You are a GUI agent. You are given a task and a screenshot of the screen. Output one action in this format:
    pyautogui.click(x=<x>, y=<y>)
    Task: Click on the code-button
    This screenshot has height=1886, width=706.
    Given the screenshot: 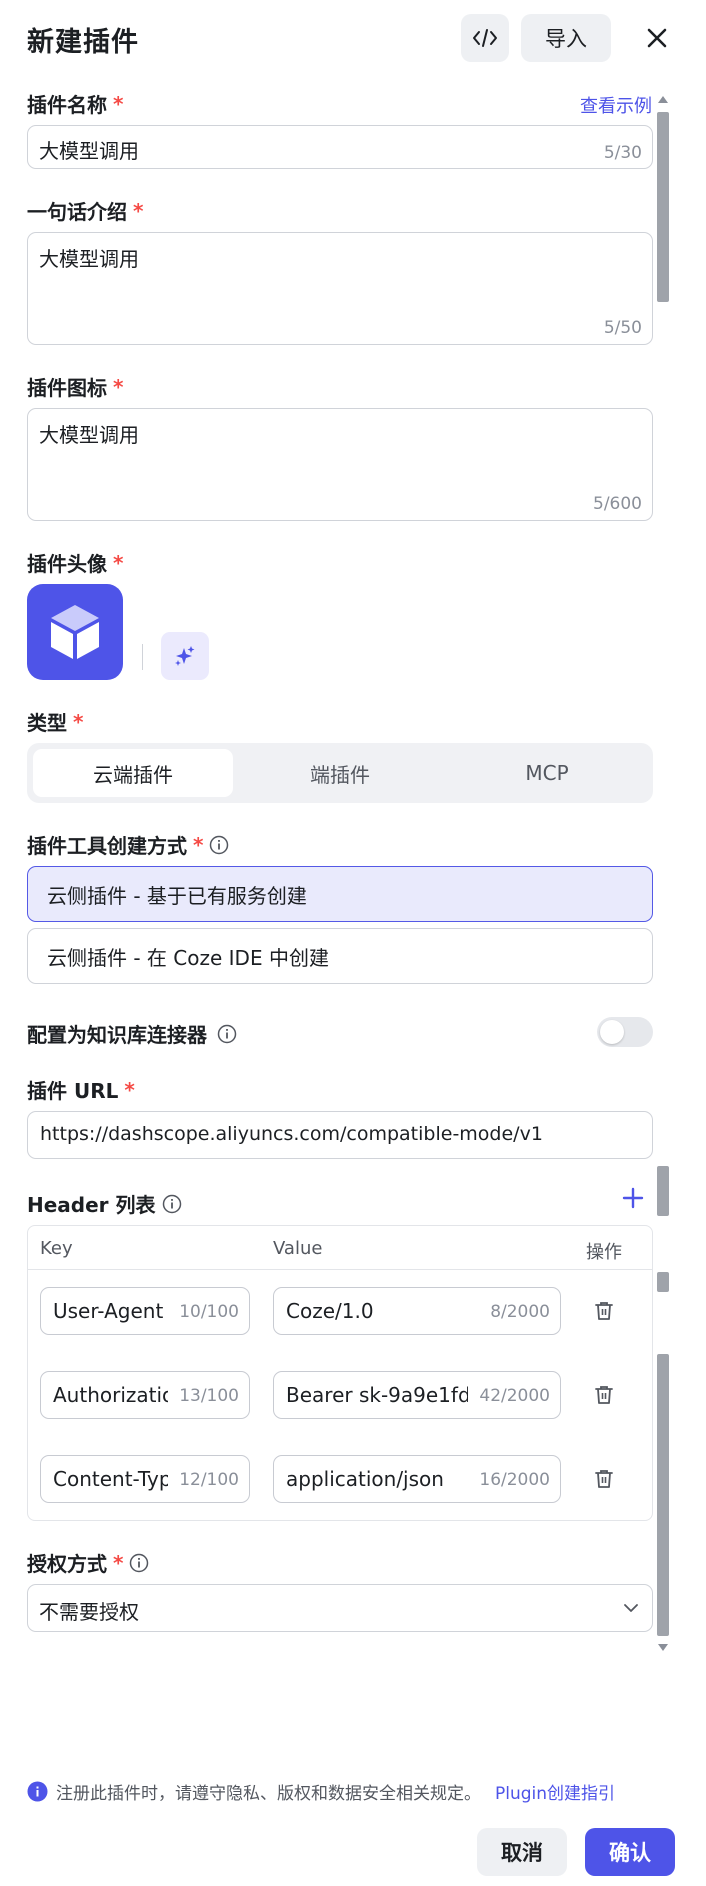 What is the action you would take?
    pyautogui.click(x=485, y=38)
    